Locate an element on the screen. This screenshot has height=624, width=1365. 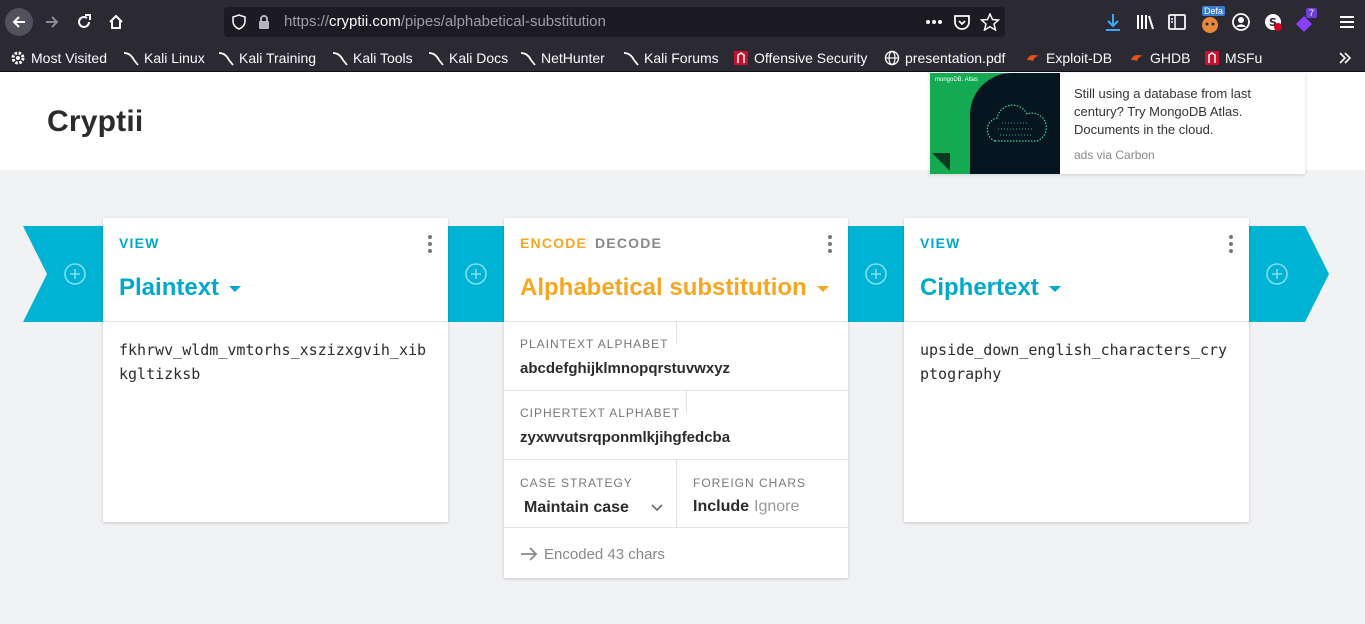
ad-via-link: ads via Carbon is located at coordinates (1114, 155).